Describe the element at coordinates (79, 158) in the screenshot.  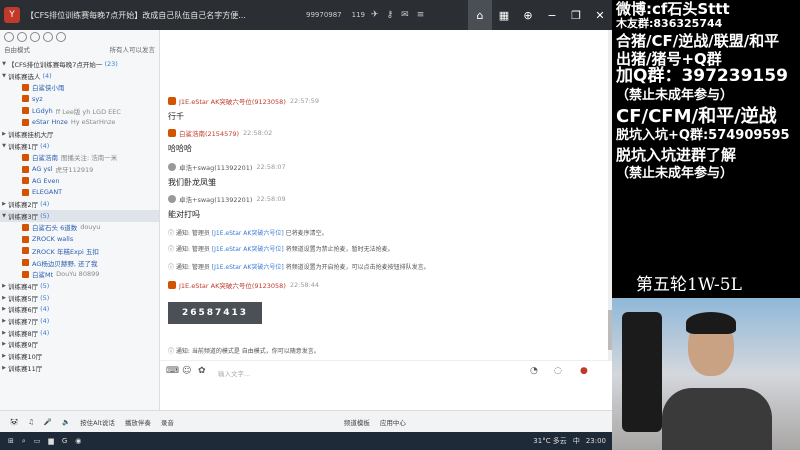
I see `channel-user: 白鲨浩南 图播关注: 浩南一米` at that location.